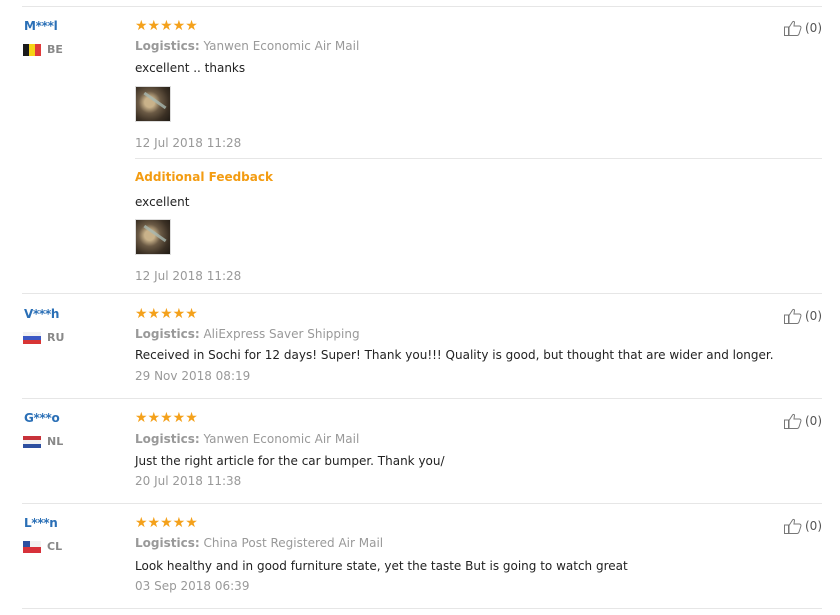 The height and width of the screenshot is (615, 840). Describe the element at coordinates (162, 202) in the screenshot. I see `additional-feedback-text: excellent` at that location.